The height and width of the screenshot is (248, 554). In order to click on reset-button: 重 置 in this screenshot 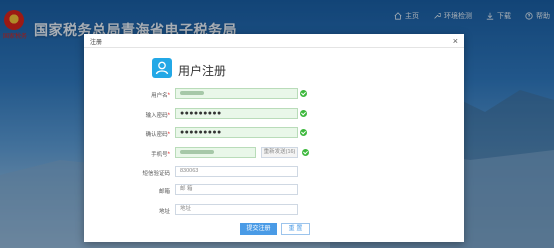, I will do `click(295, 229)`.